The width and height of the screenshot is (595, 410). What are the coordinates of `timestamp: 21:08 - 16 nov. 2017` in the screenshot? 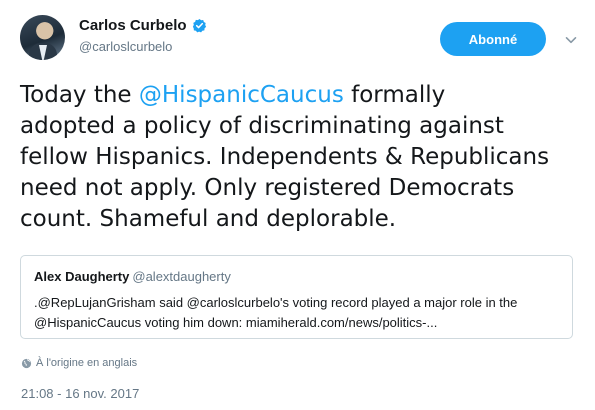 It's located at (80, 393).